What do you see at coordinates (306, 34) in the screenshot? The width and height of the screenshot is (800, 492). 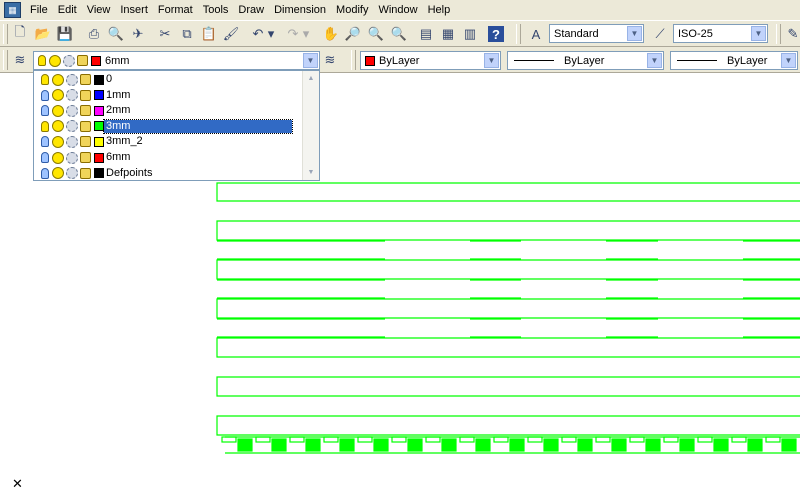 I see `redo-dropdown-icon: ▾` at bounding box center [306, 34].